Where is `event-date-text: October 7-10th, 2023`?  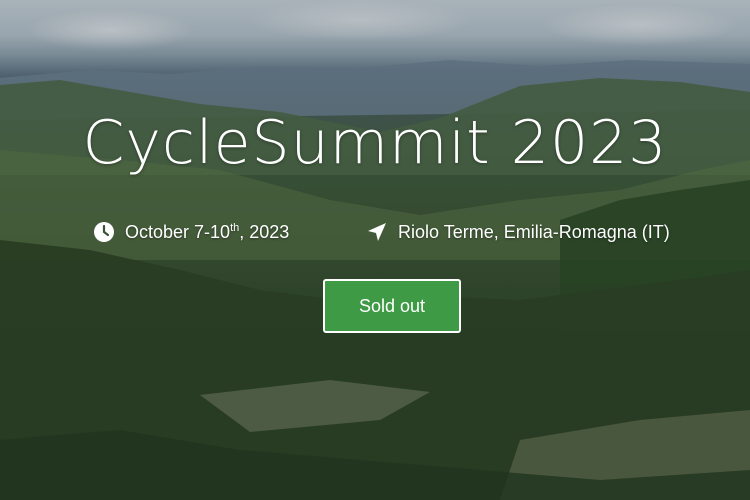
event-date-text: October 7-10th, 2023 is located at coordinates (207, 231).